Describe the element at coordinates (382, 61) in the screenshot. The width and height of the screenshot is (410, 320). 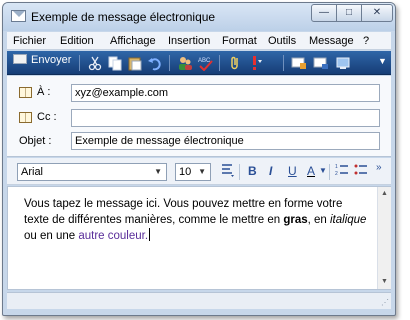
I see `toolbar-overflow-icon: ▼` at that location.